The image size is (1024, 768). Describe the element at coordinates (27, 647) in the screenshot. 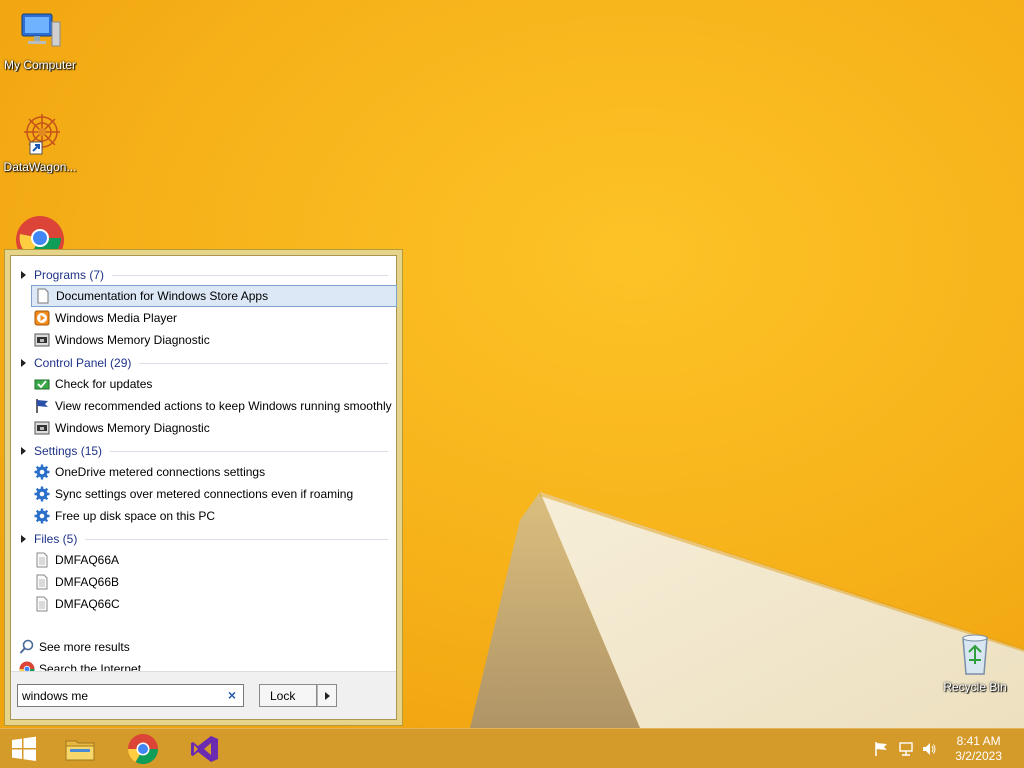

I see `magnifier-icon` at that location.